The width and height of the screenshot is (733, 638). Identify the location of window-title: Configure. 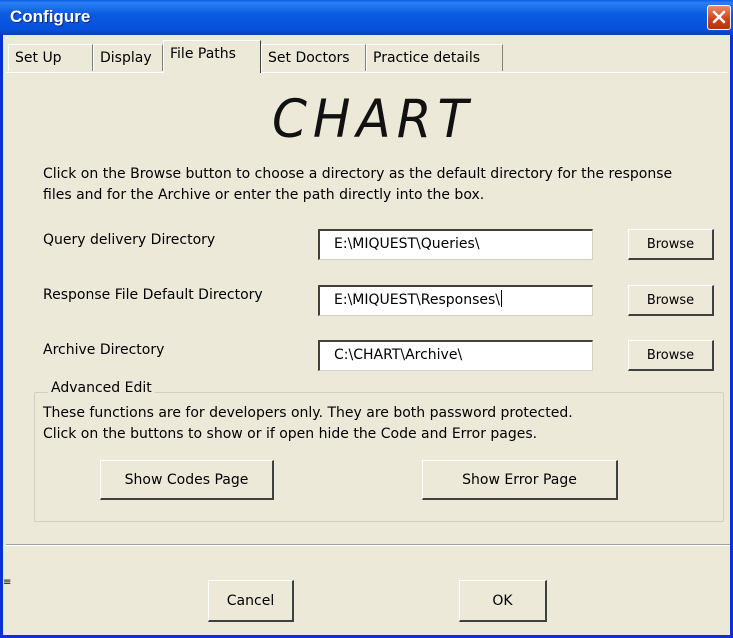
(50, 16).